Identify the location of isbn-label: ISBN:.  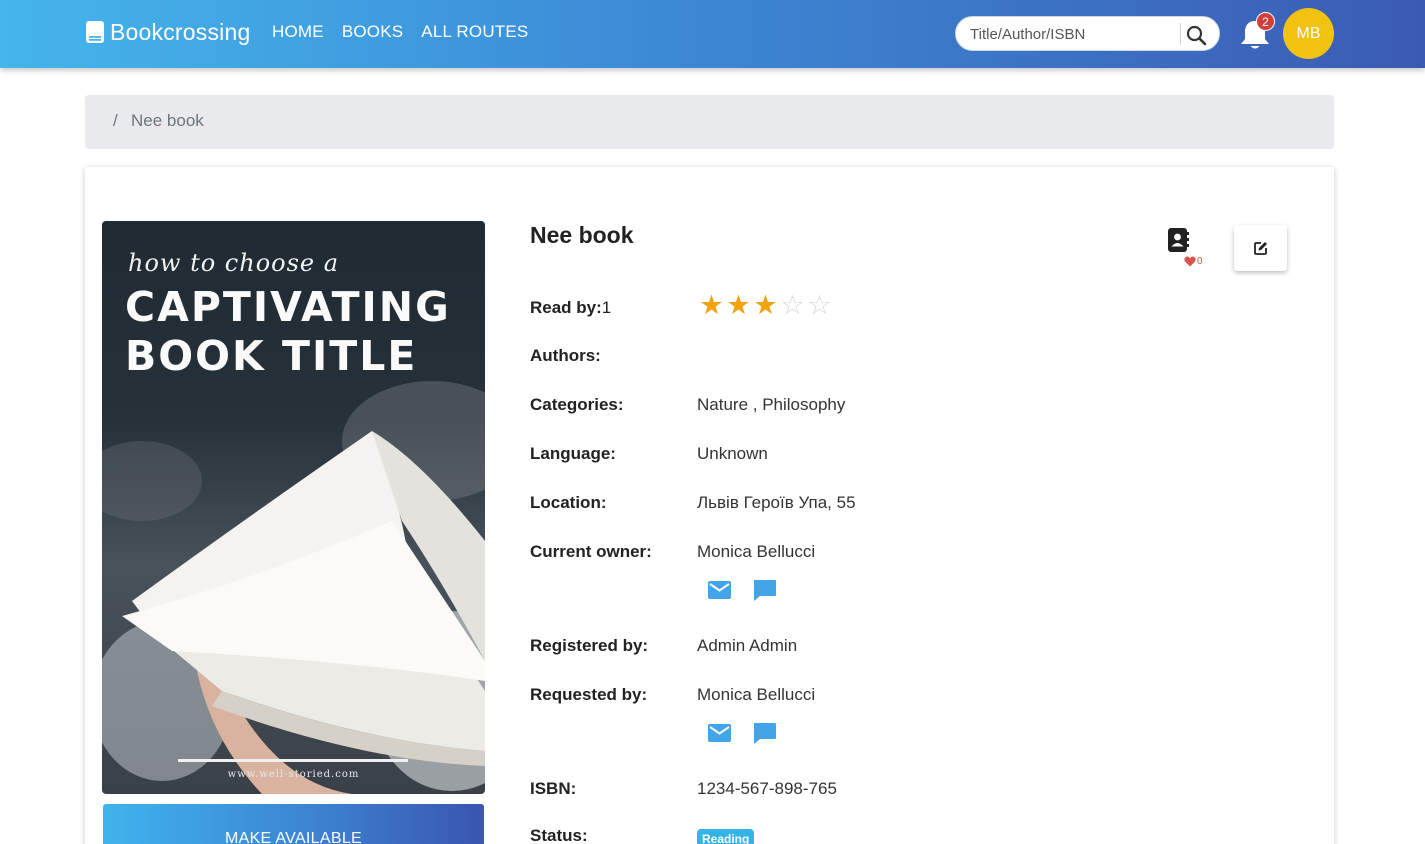
(553, 788).